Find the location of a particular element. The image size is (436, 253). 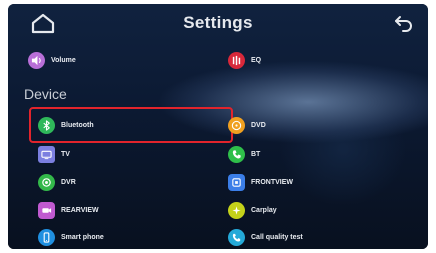

menu-item-frontview: FRONTVIEW is located at coordinates (260, 182).